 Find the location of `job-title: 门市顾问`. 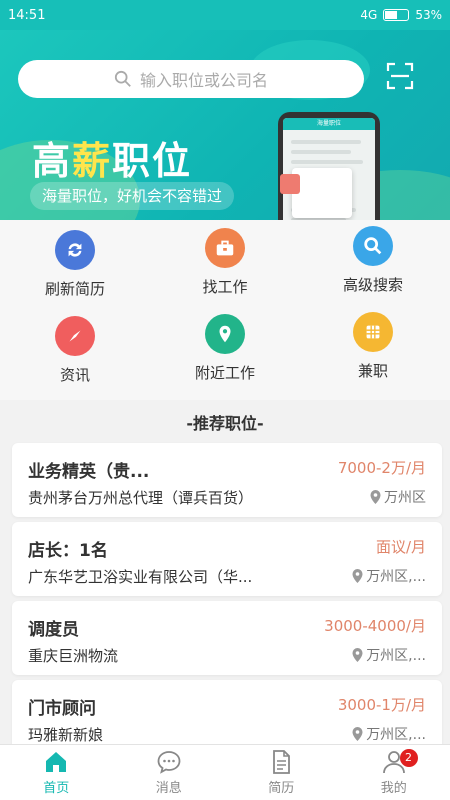

job-title: 门市顾问 is located at coordinates (62, 709).